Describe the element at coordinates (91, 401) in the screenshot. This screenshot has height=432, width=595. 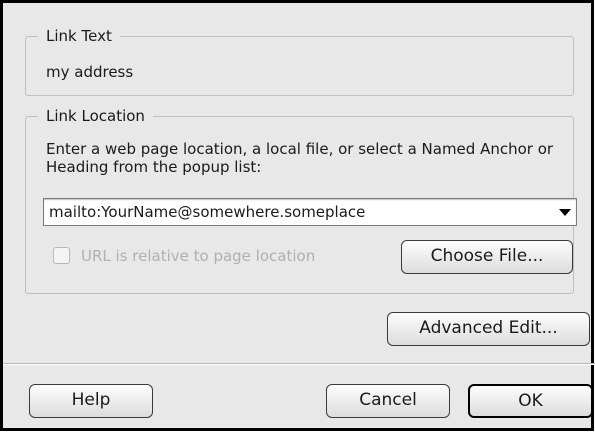
I see `help-button: Help` at that location.